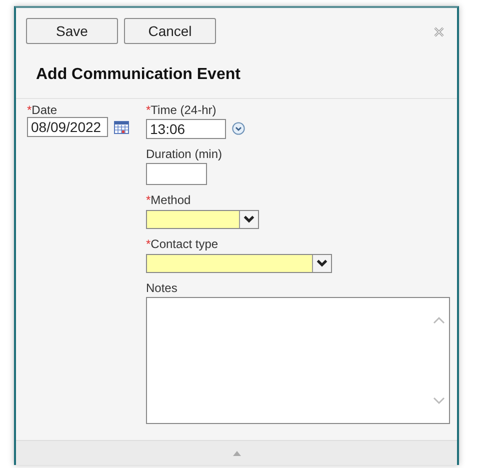 This screenshot has width=488, height=468. What do you see at coordinates (121, 127) in the screenshot?
I see `calendar-icon` at bounding box center [121, 127].